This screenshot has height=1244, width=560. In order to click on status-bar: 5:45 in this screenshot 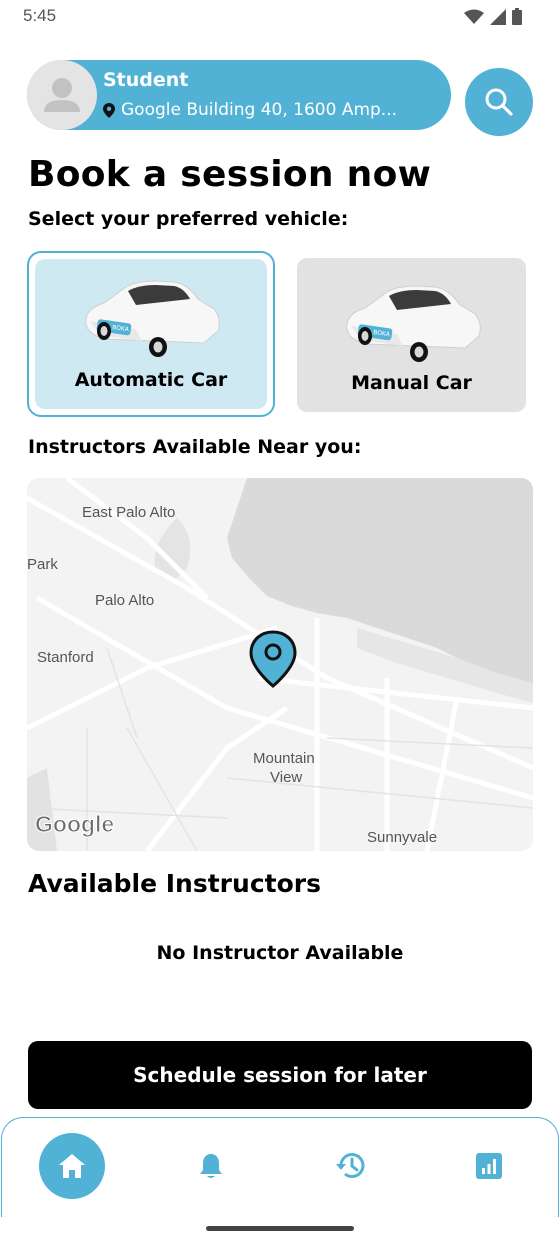, I will do `click(280, 17)`.